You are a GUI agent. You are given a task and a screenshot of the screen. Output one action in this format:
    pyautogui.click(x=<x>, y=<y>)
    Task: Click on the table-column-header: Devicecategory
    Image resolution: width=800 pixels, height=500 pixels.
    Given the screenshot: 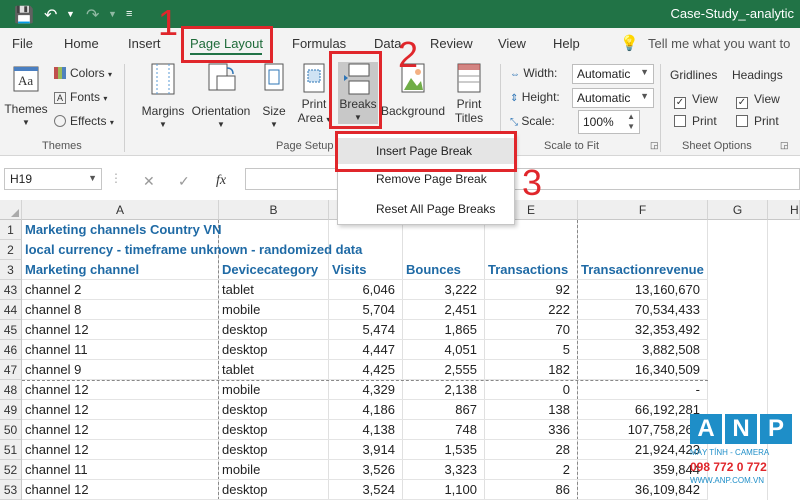 What is the action you would take?
    pyautogui.click(x=274, y=270)
    